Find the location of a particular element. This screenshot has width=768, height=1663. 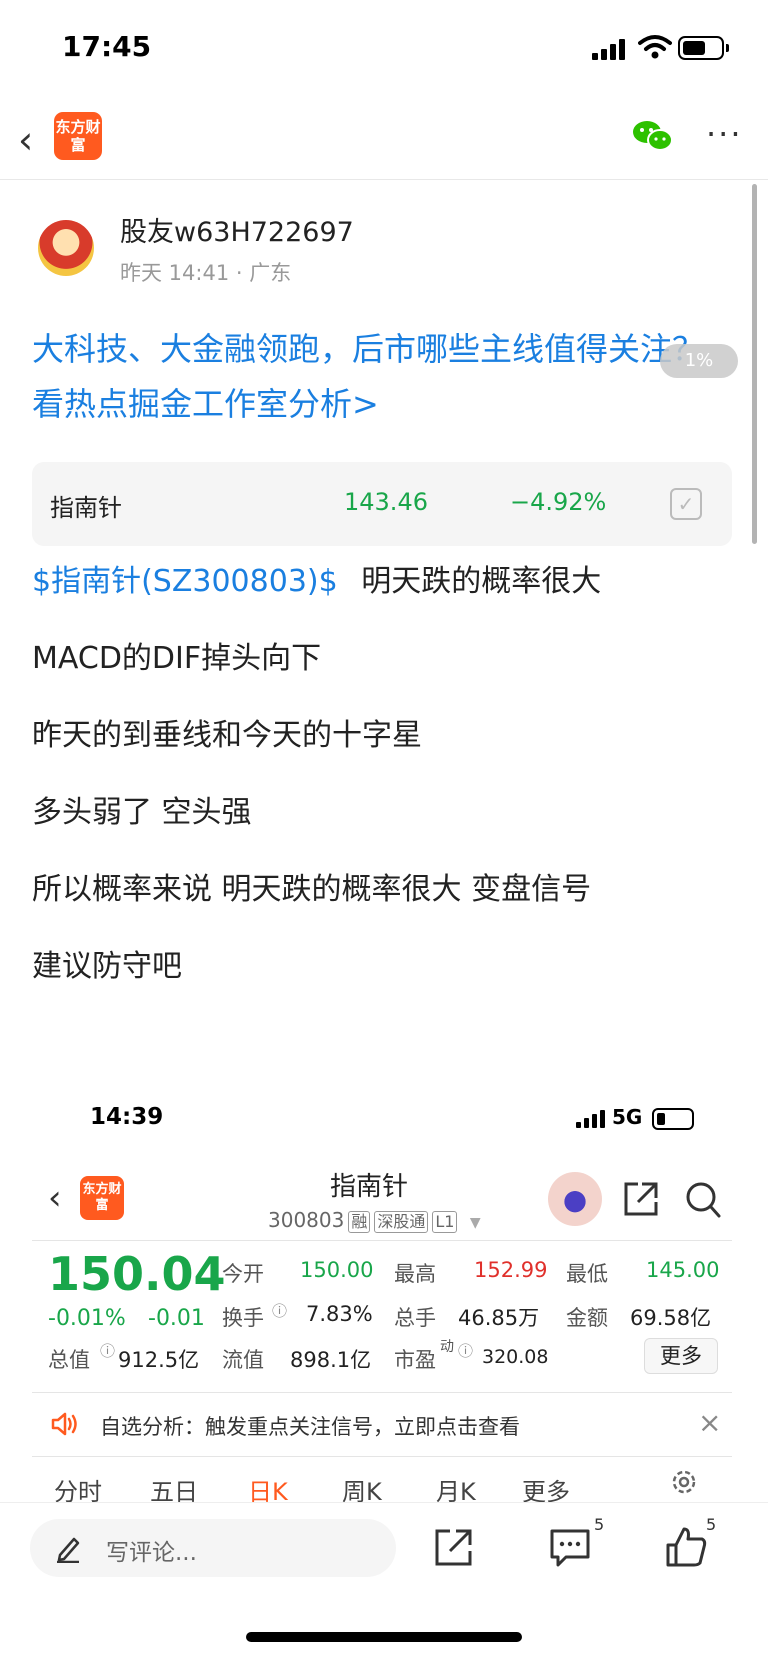

embedded-change-abs: -0.01 is located at coordinates (176, 1318).